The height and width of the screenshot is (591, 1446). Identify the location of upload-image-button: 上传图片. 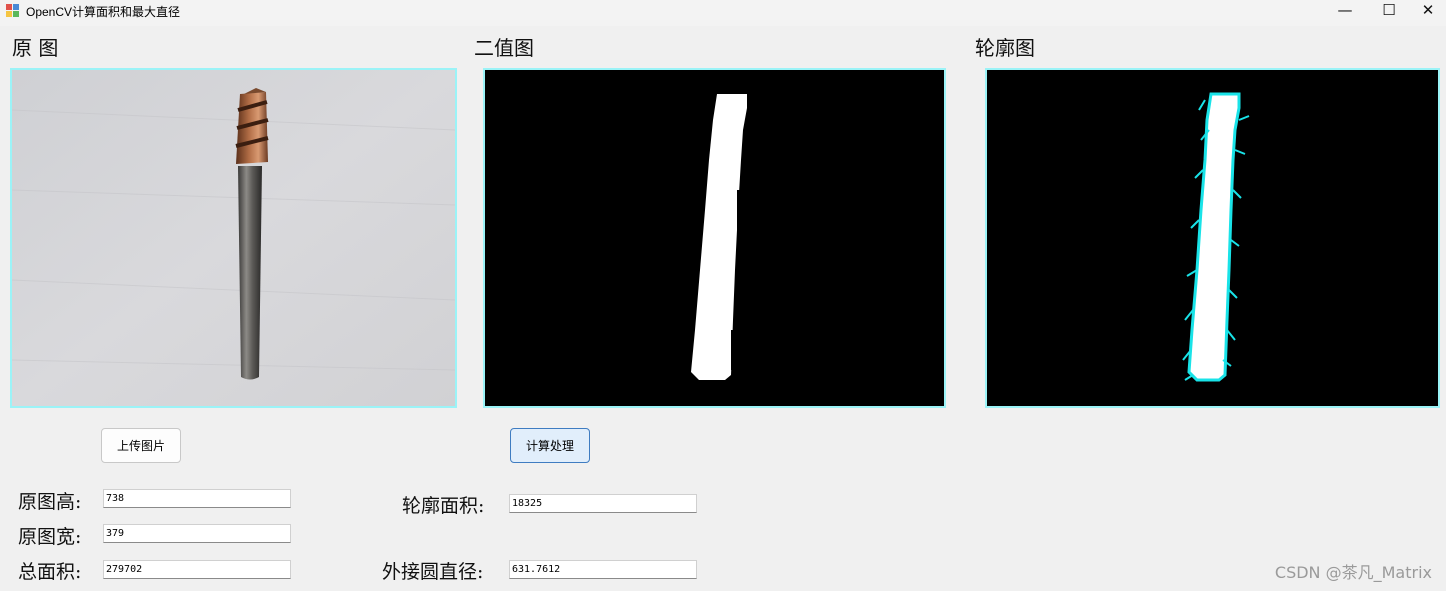
(141, 445).